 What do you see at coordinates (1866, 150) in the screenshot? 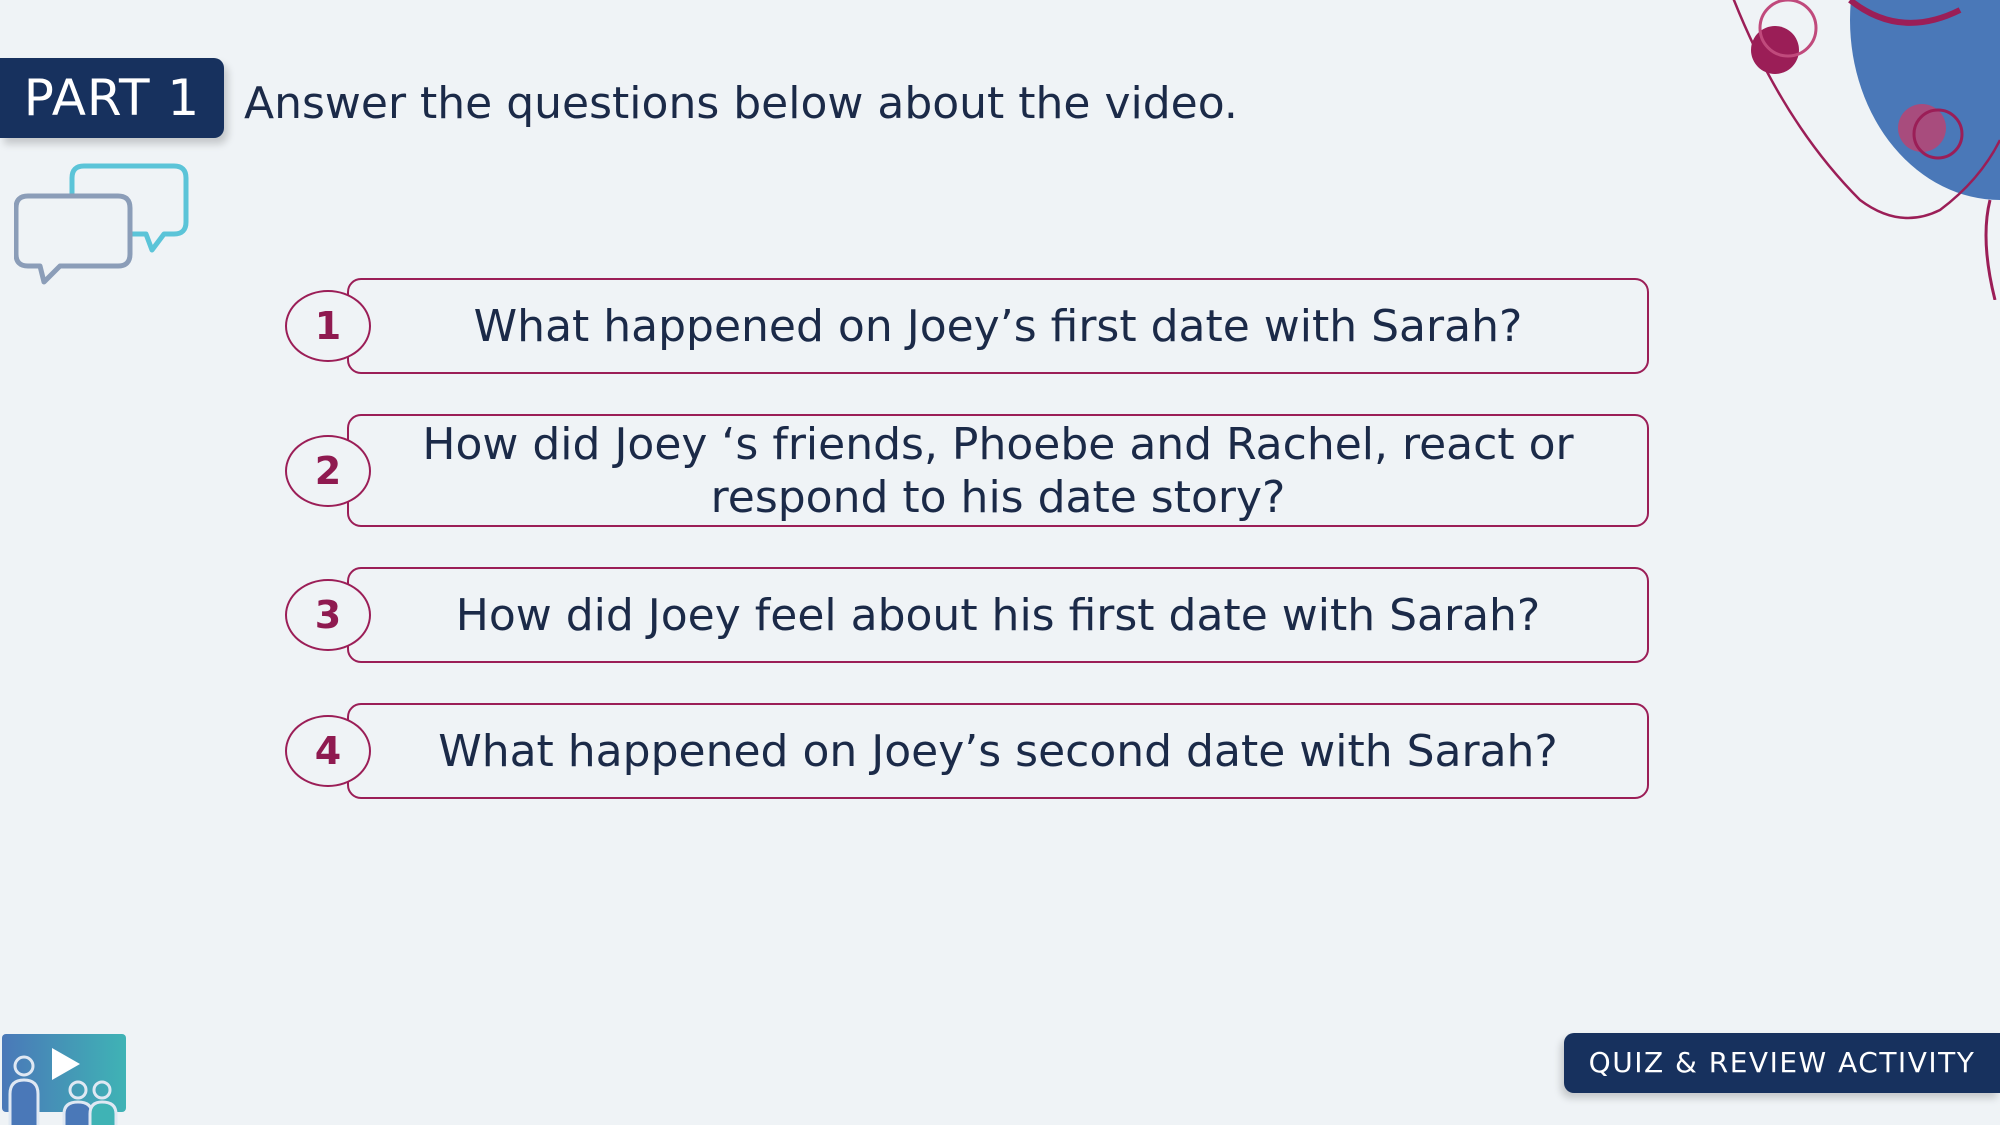
I see `abstract-circles-decoration` at bounding box center [1866, 150].